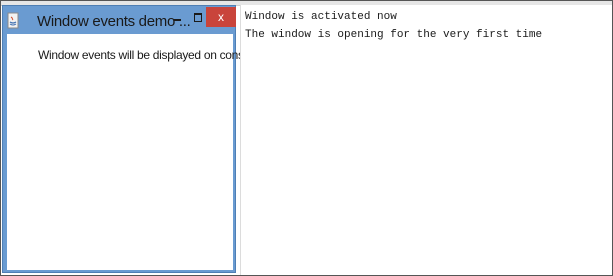 The image size is (613, 276). What do you see at coordinates (221, 17) in the screenshot?
I see `close-button: x` at bounding box center [221, 17].